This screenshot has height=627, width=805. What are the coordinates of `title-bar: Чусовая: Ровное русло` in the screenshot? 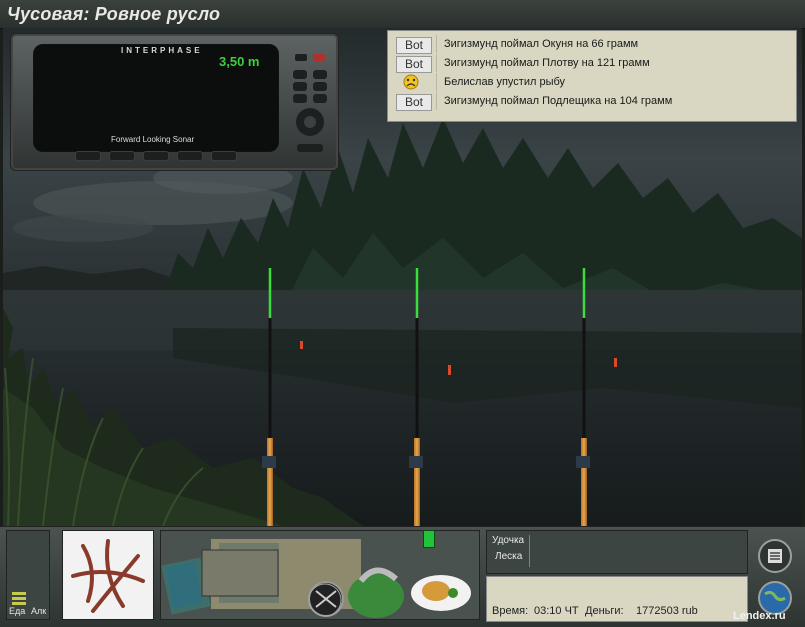 It's located at (402, 14).